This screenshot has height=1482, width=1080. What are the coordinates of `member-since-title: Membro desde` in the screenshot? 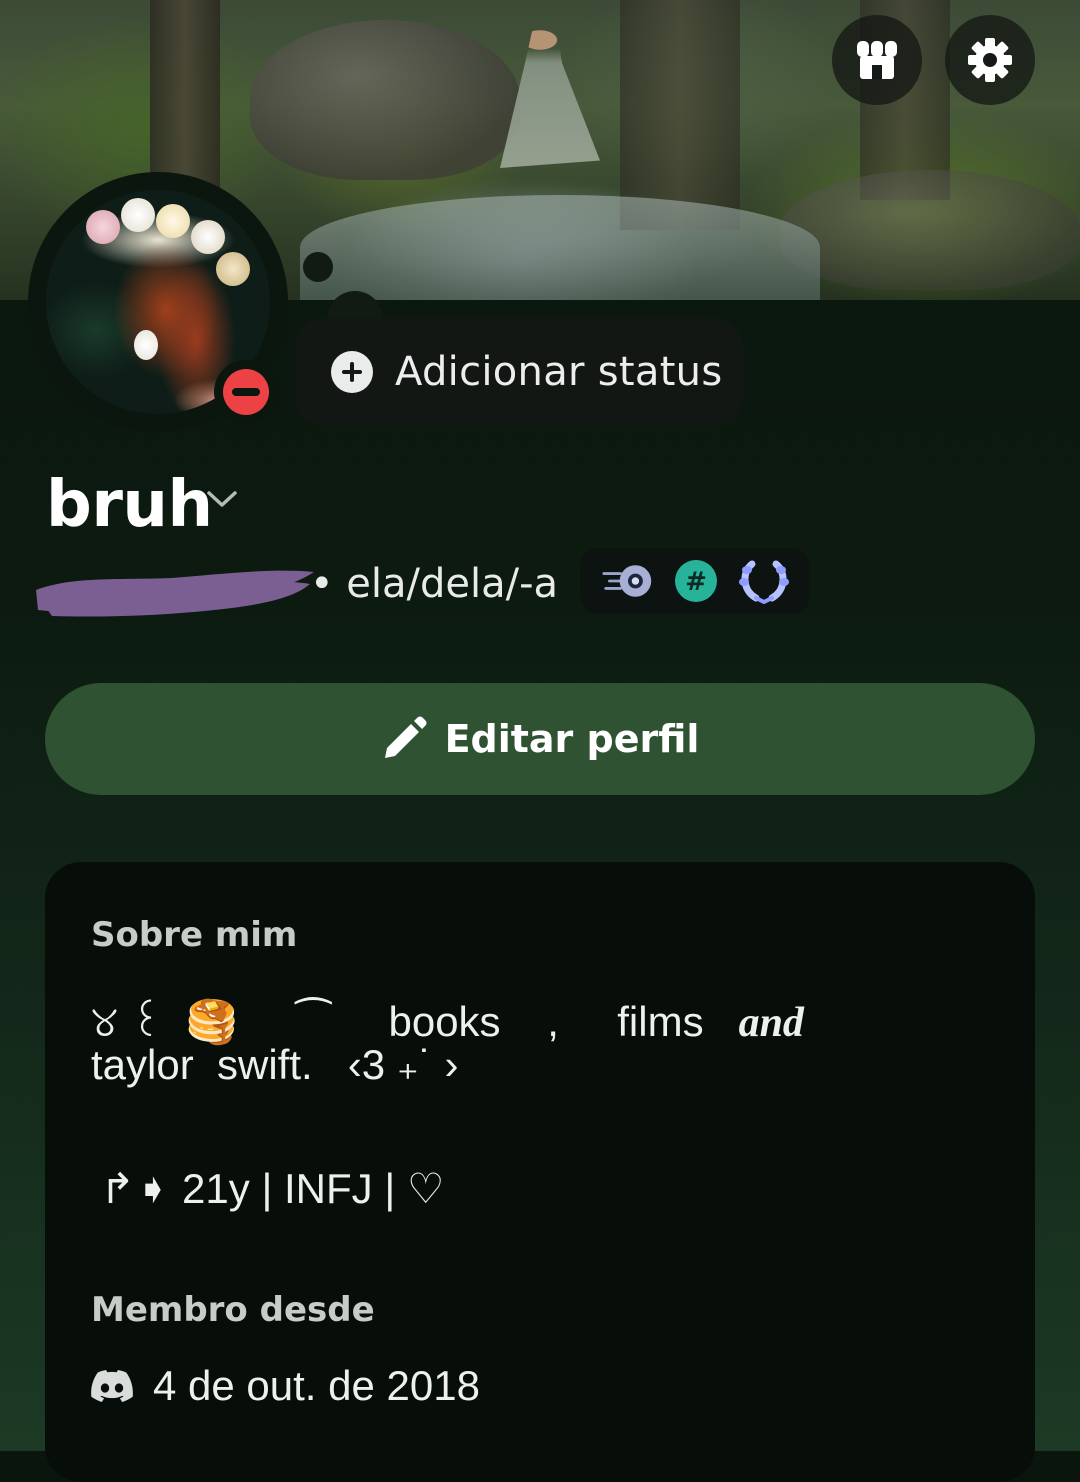 It's located at (233, 1310).